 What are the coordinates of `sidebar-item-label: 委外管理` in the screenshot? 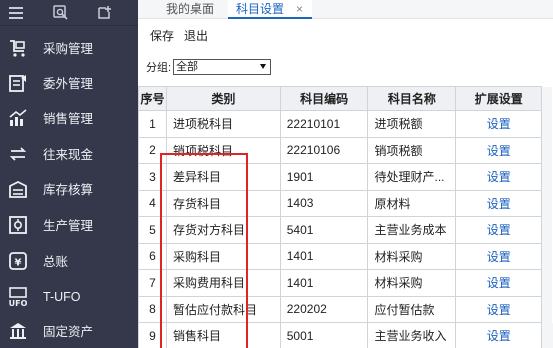 It's located at (68, 84).